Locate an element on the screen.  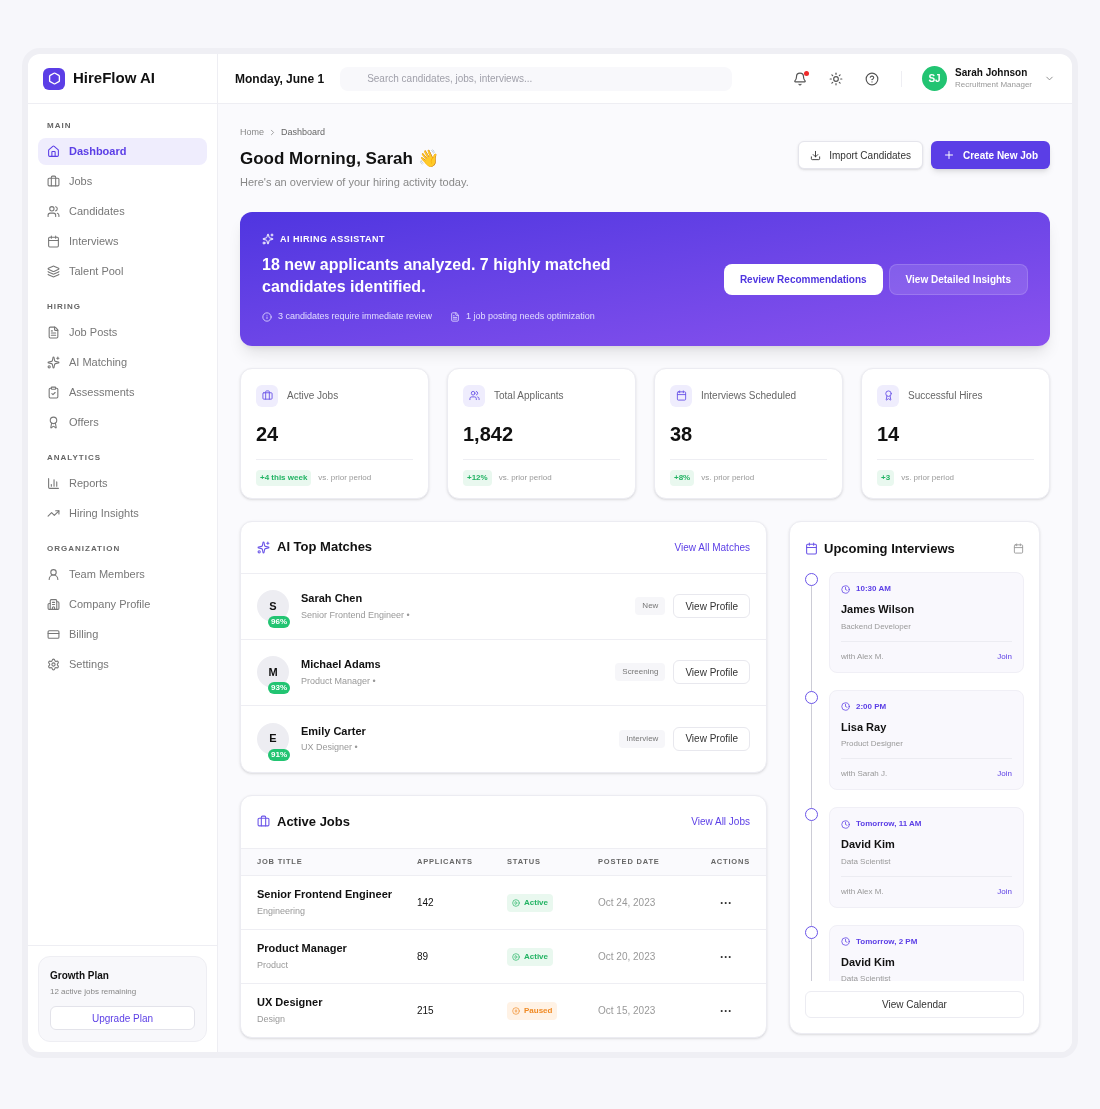
candidate-role: Product Manager • is located at coordinates (339, 681).